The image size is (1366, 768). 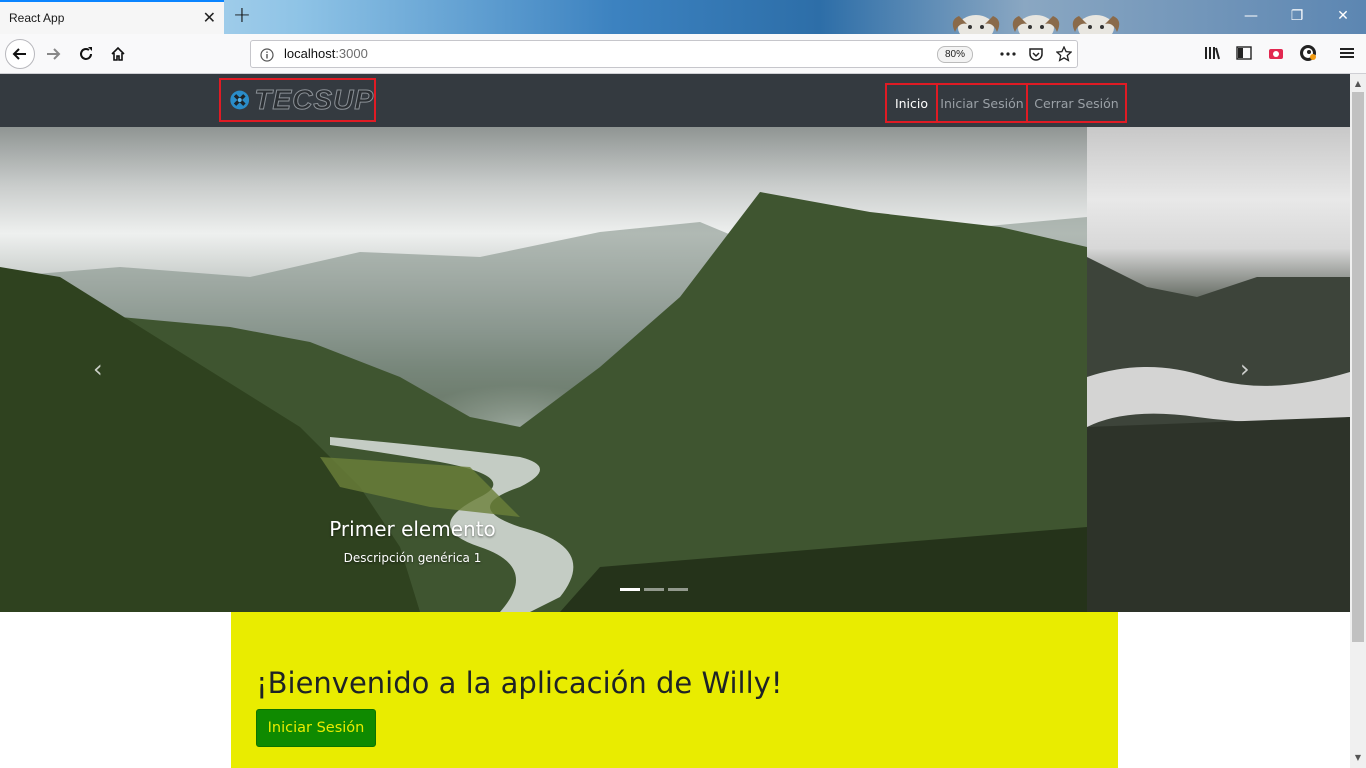 I want to click on carousel-prev-button: ‹, so click(x=98, y=369).